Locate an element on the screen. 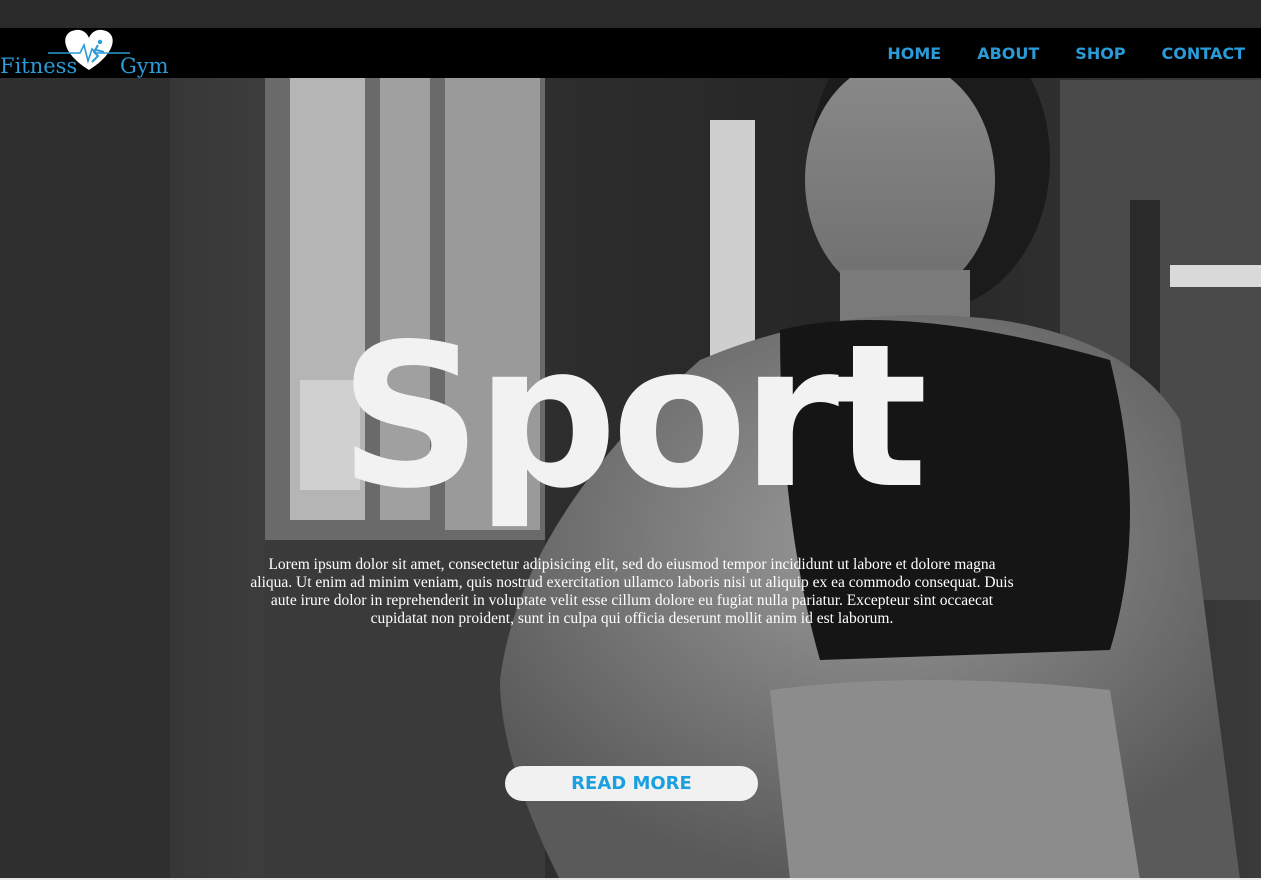 The width and height of the screenshot is (1261, 880). main-nav: HOME ABOUT SHOP CONTACT is located at coordinates (1048, 53).